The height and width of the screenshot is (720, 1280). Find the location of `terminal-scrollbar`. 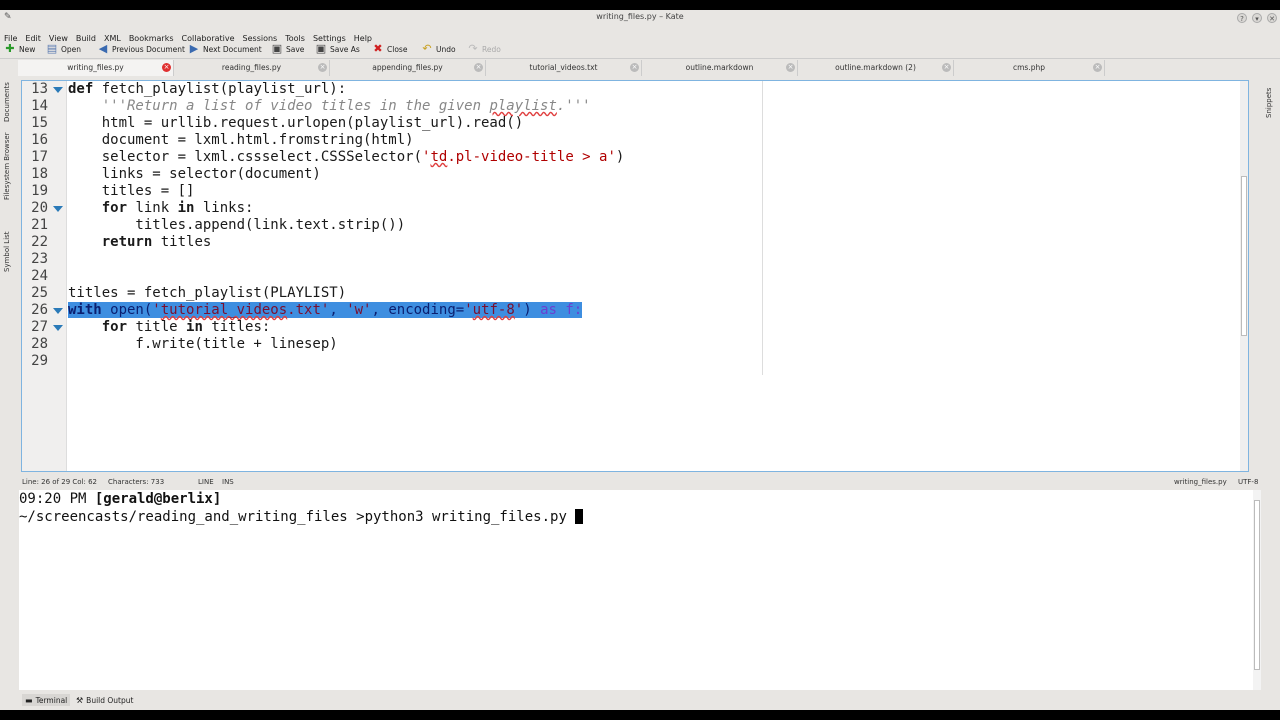

terminal-scrollbar is located at coordinates (1257, 590).